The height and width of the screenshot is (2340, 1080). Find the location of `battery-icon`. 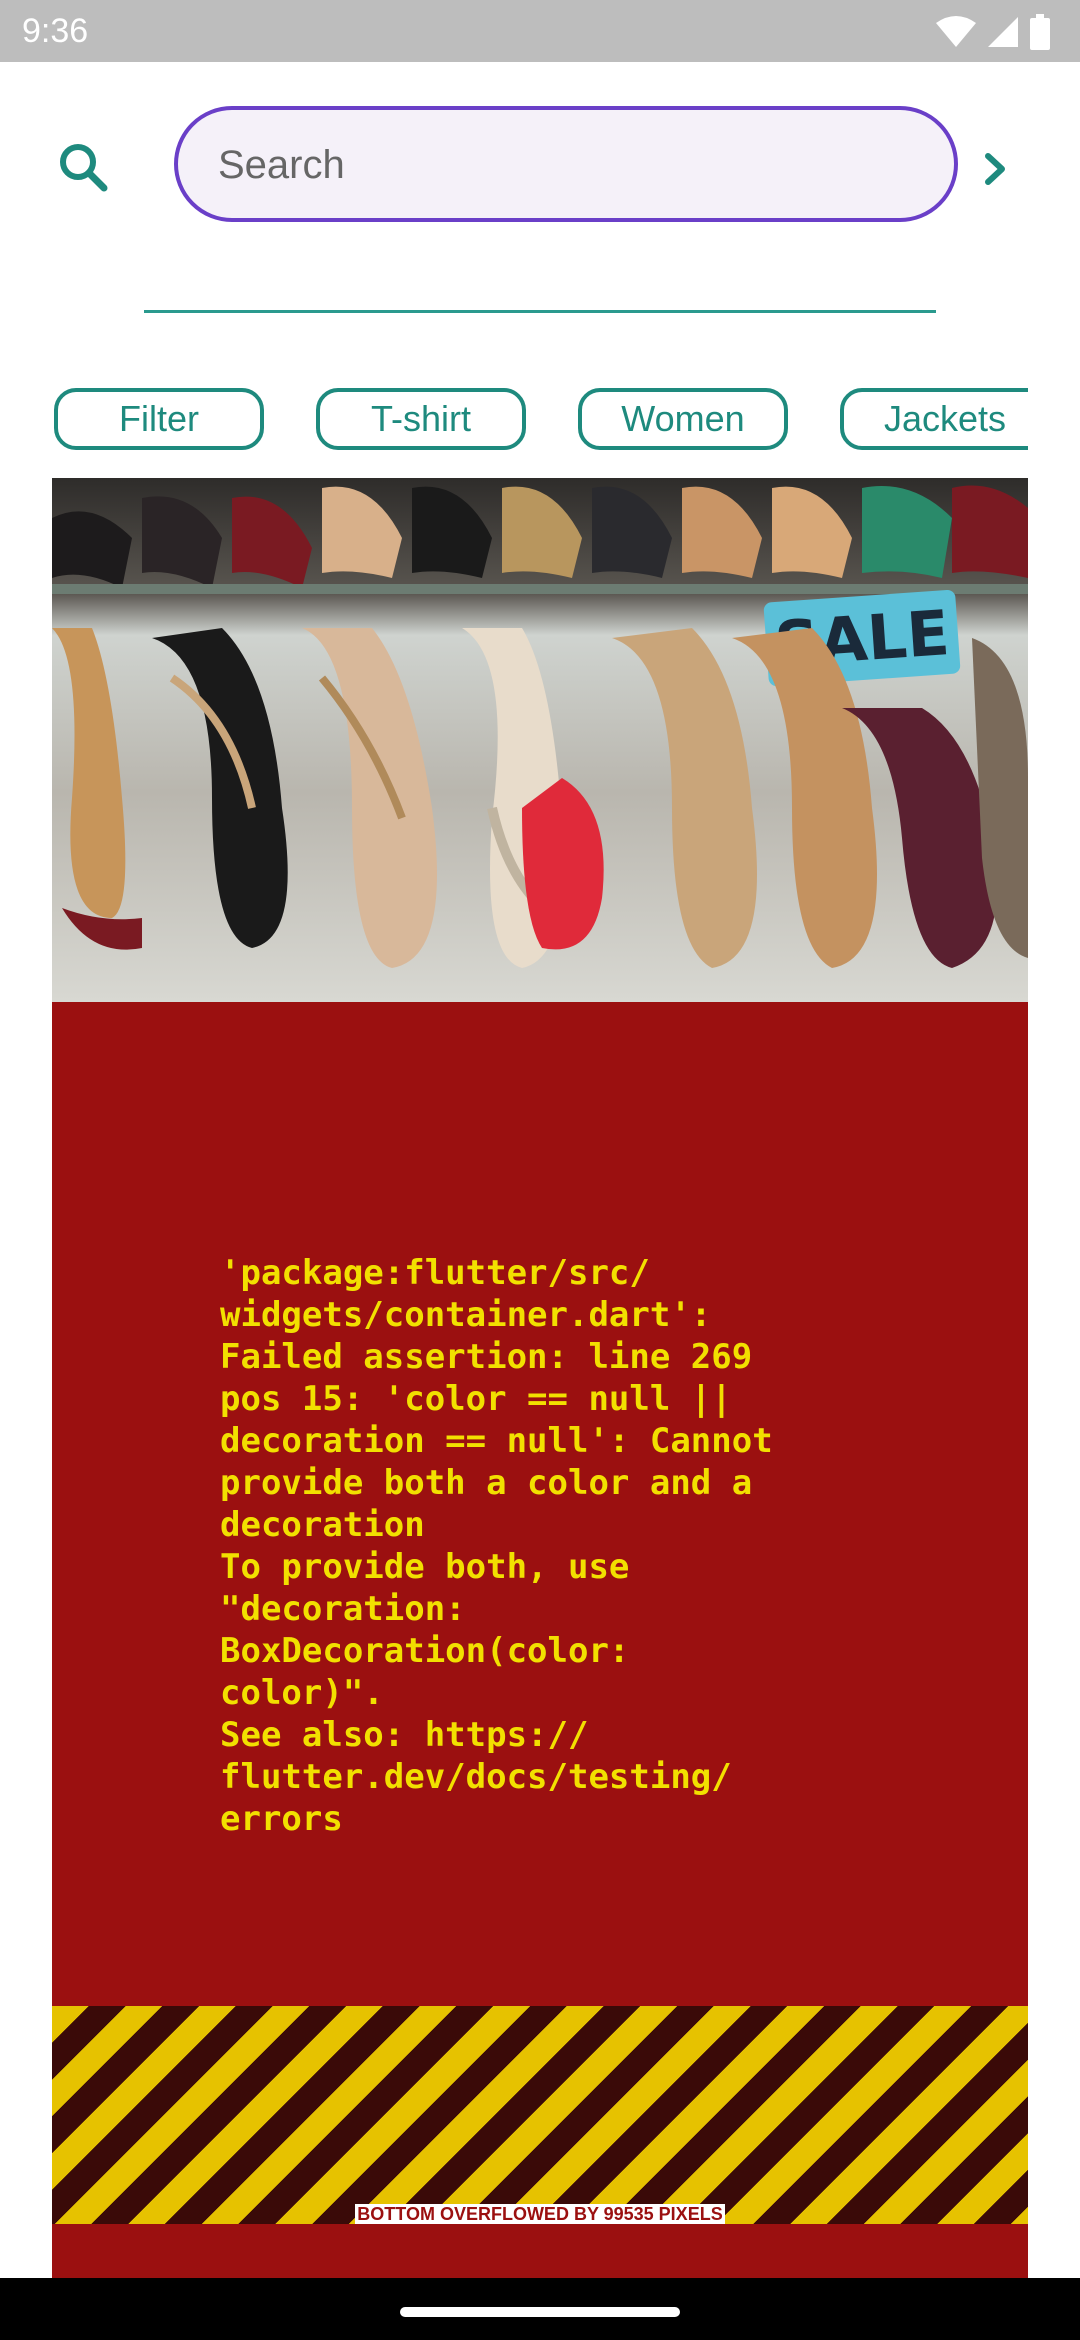

battery-icon is located at coordinates (1040, 32).